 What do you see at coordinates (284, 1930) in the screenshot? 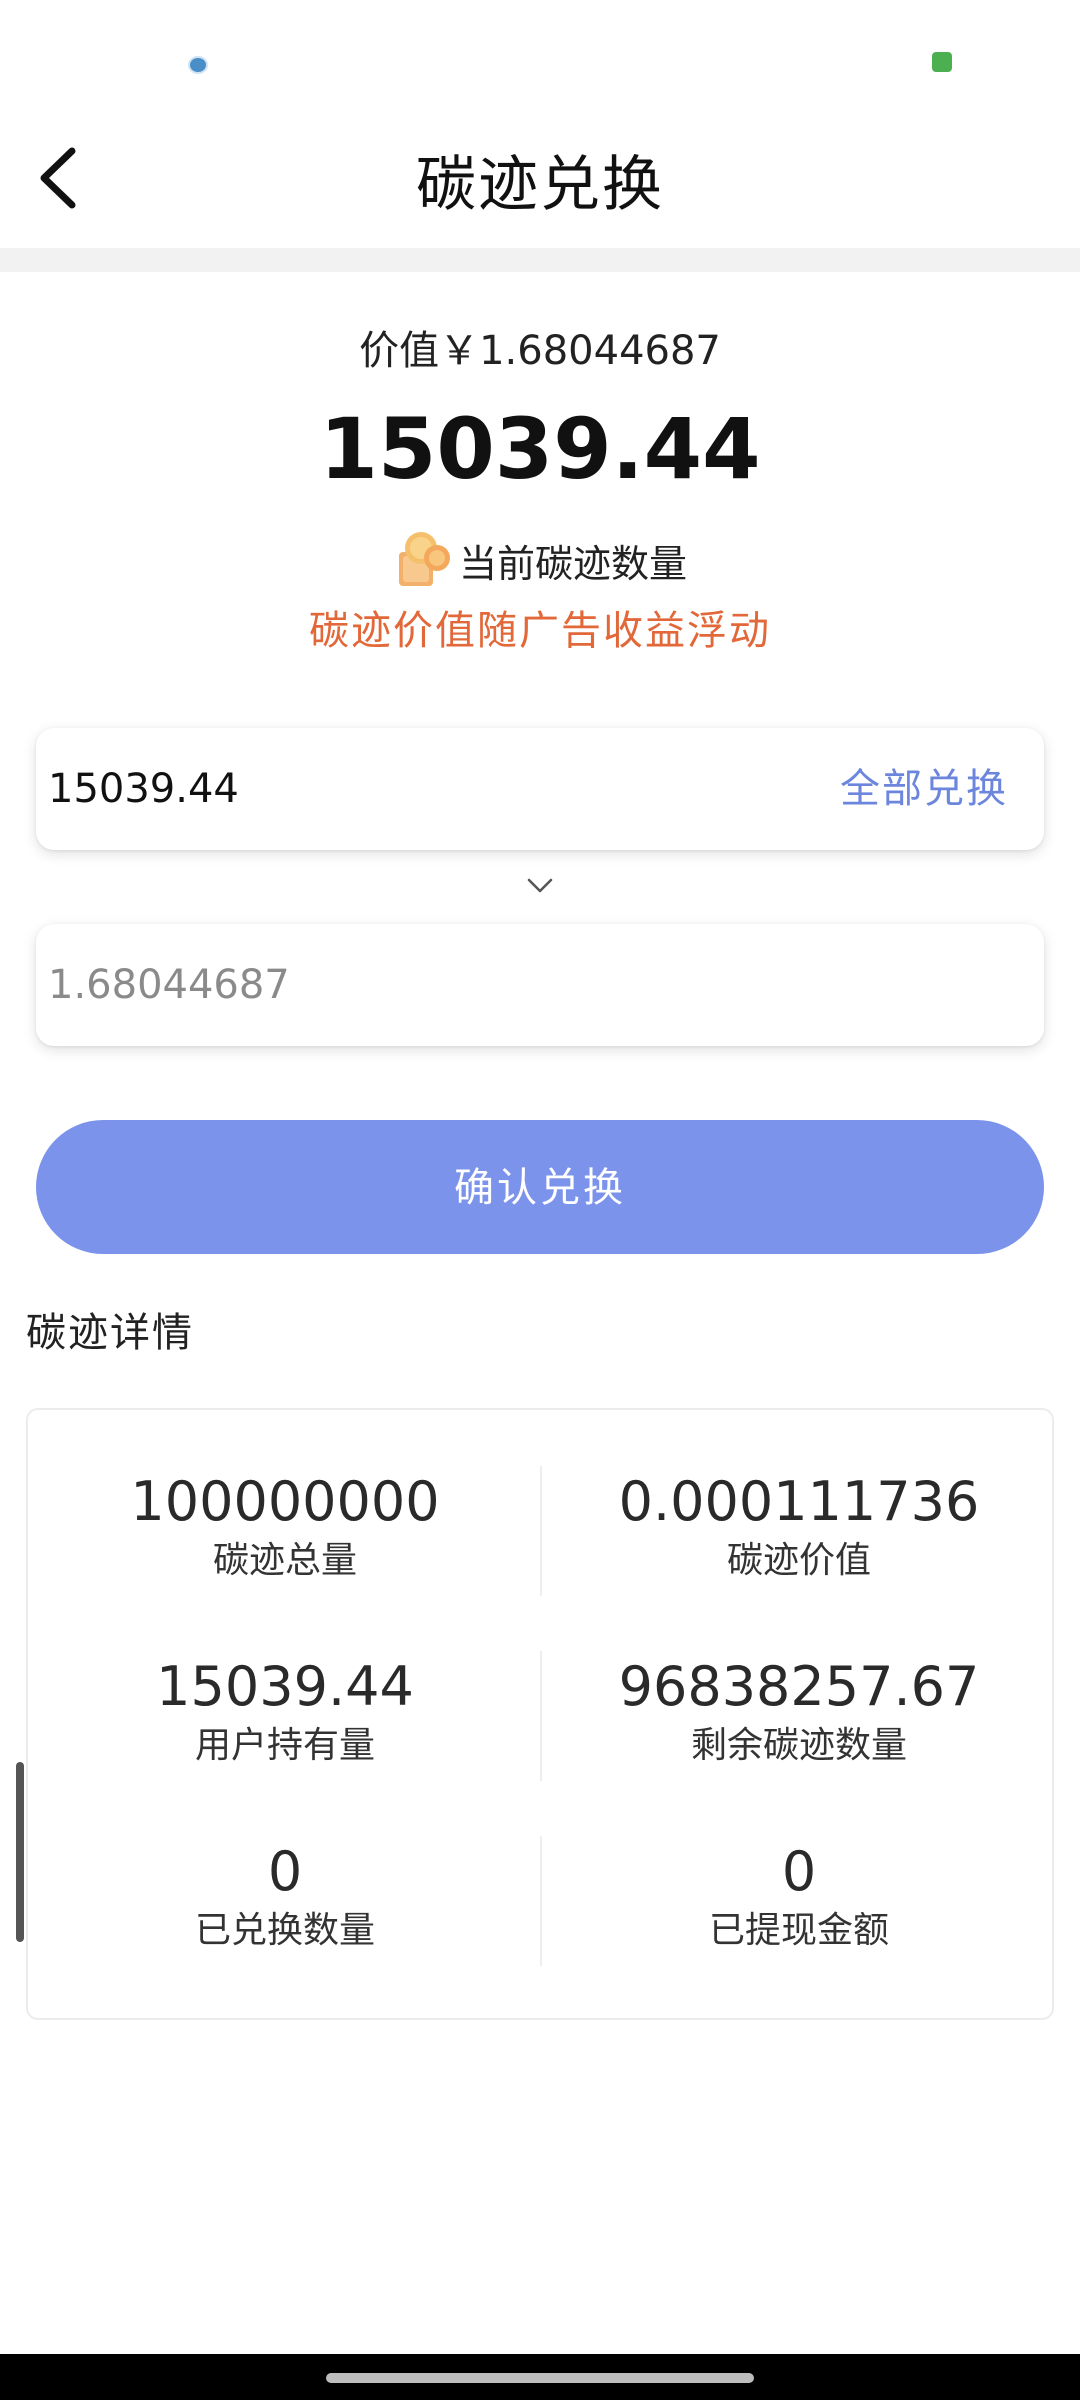
I see `stat-label: 已兑换数量` at bounding box center [284, 1930].